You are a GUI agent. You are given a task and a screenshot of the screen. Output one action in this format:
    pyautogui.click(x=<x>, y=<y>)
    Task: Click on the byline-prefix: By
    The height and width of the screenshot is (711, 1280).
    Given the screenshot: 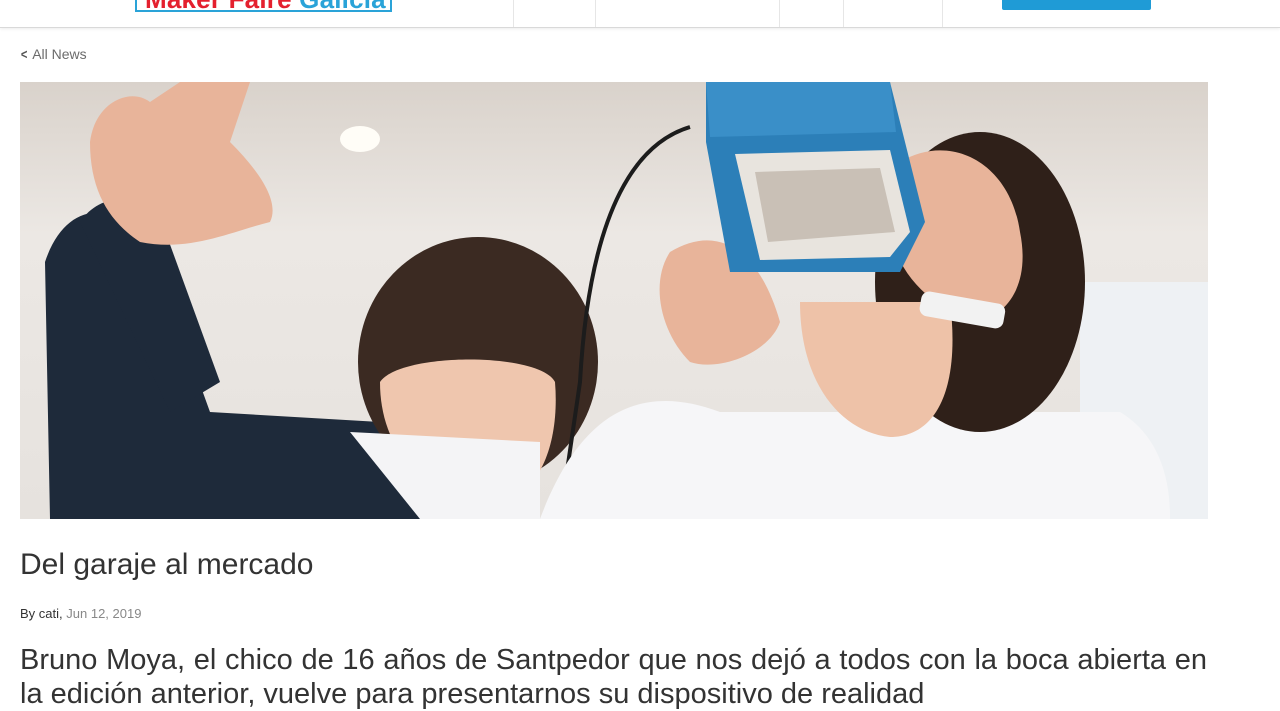 What is the action you would take?
    pyautogui.click(x=28, y=613)
    